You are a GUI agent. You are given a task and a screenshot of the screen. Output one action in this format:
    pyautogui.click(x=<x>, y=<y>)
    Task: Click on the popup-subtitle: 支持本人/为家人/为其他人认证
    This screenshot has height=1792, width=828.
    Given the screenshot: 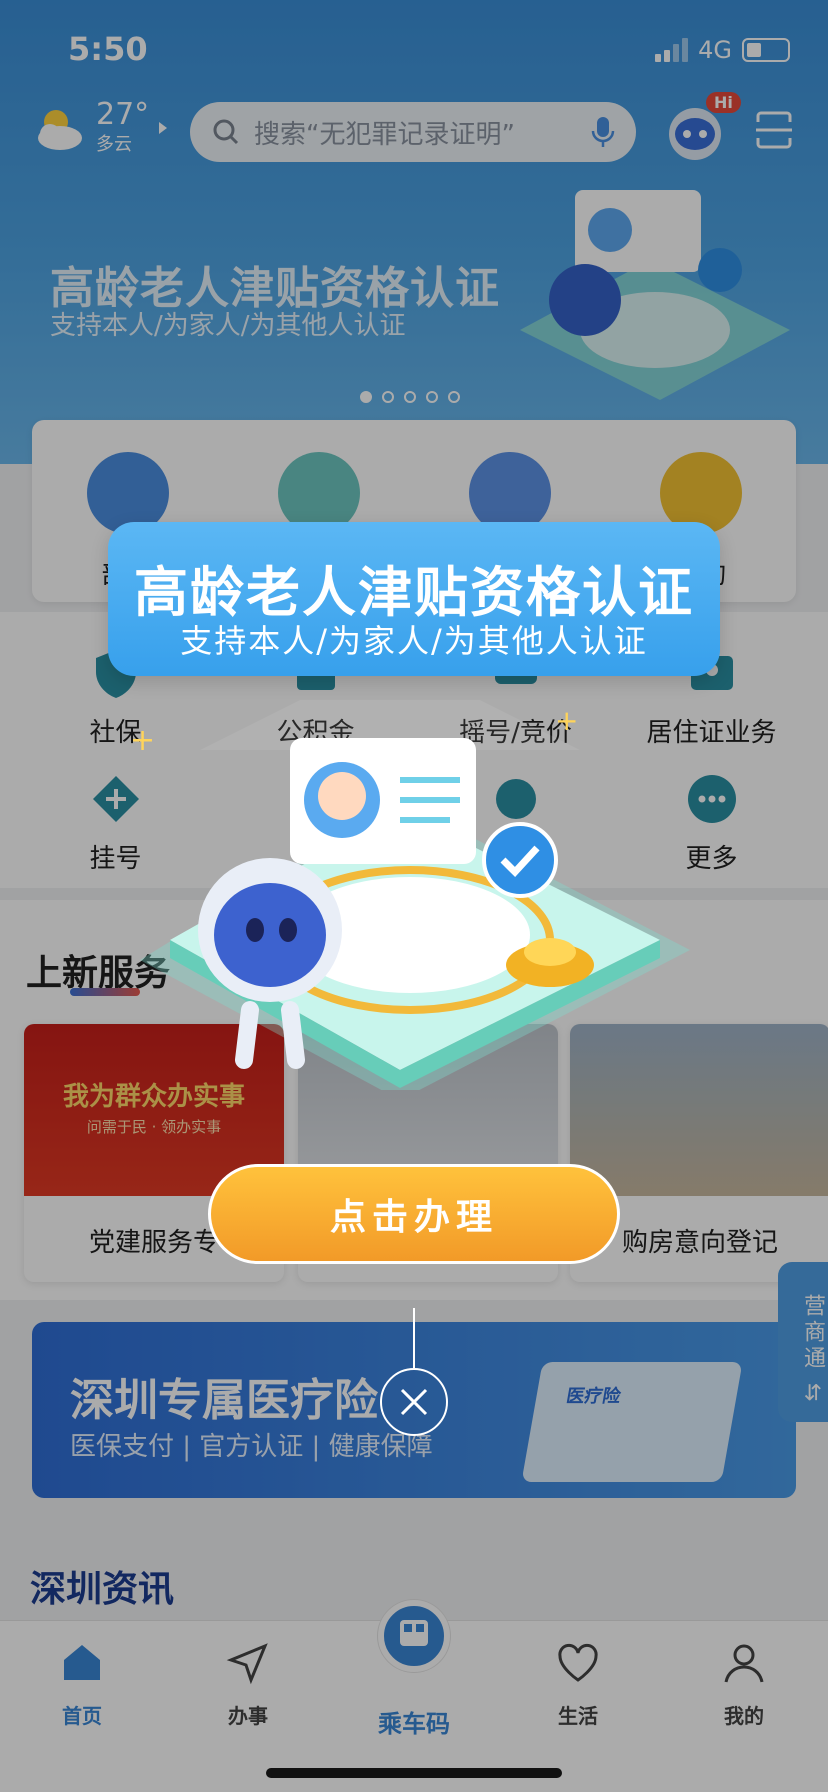 What is the action you would take?
    pyautogui.click(x=414, y=641)
    